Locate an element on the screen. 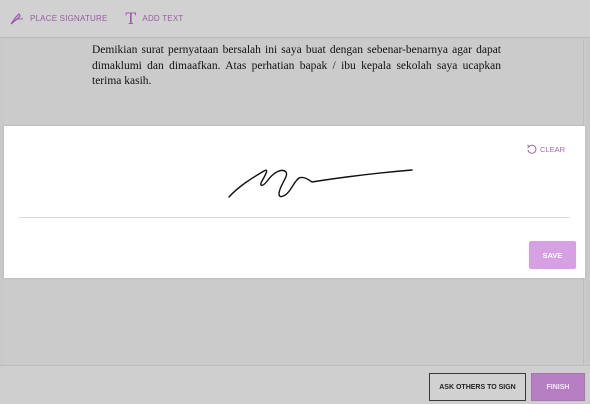 The height and width of the screenshot is (404, 590). footer-bar: ASK OTHERS TO SIGN FINISH is located at coordinates (295, 384).